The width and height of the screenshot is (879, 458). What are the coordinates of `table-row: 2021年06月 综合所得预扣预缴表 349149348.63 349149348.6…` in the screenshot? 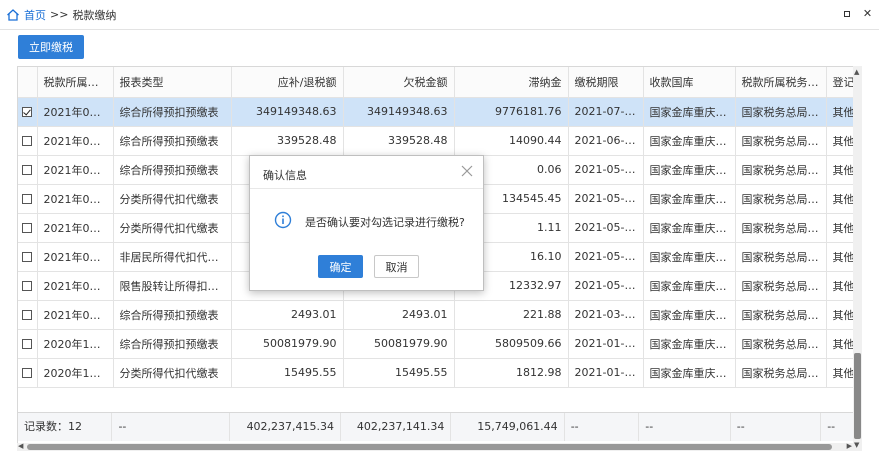 It's located at (439, 112).